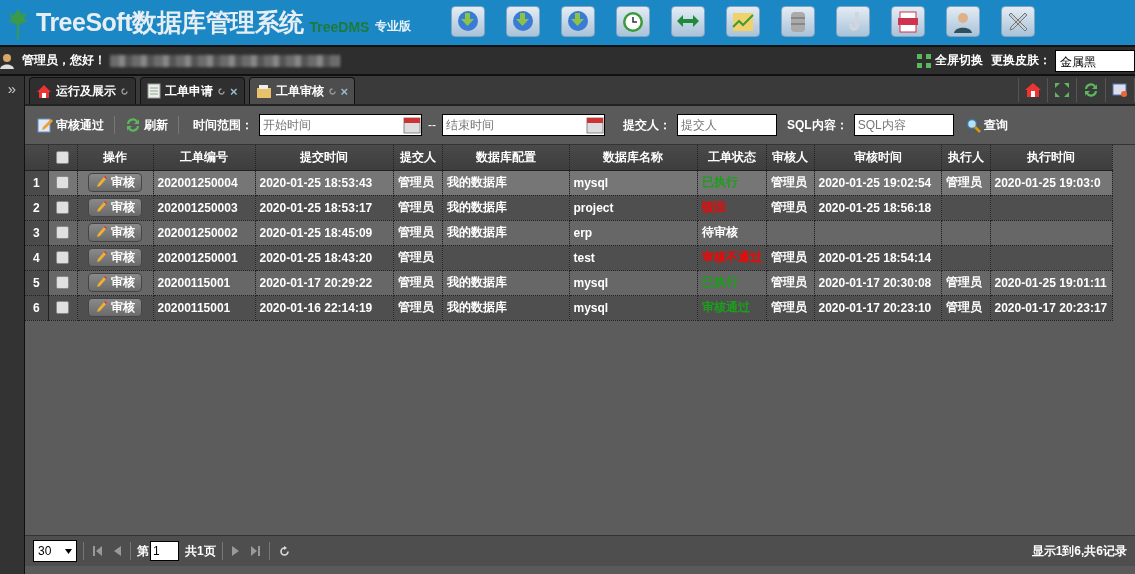 The width and height of the screenshot is (1135, 574). I want to click on table-cell: 2020-01-25 19:02:54, so click(877, 182).